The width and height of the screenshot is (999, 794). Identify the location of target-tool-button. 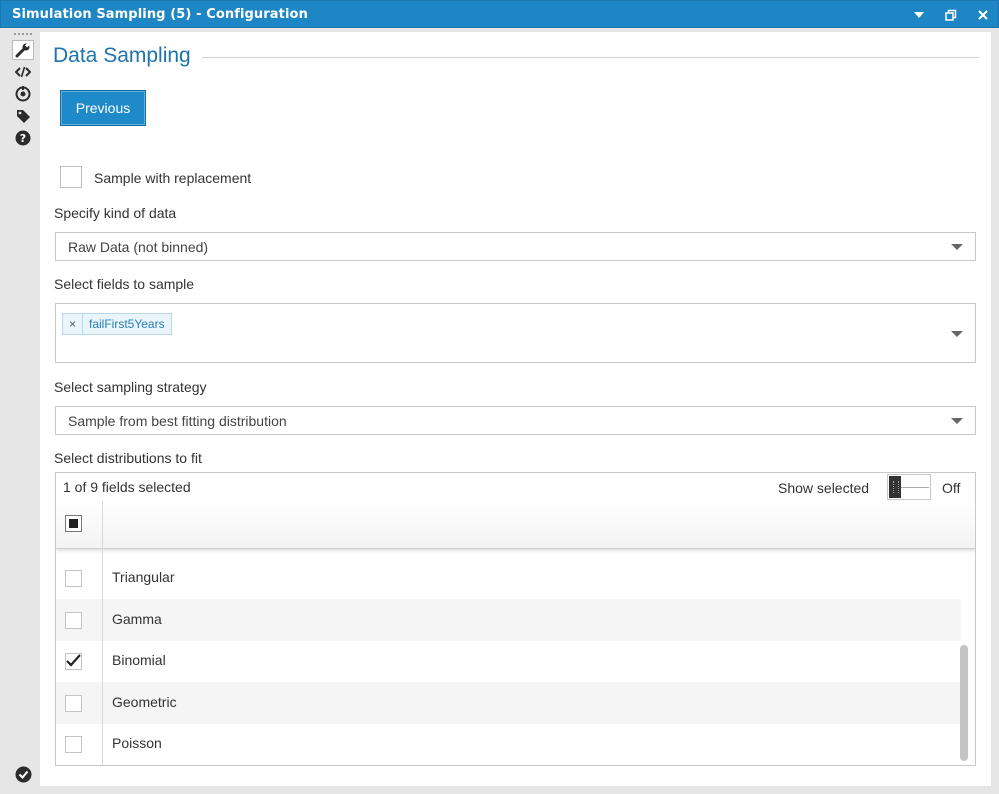
(23, 94).